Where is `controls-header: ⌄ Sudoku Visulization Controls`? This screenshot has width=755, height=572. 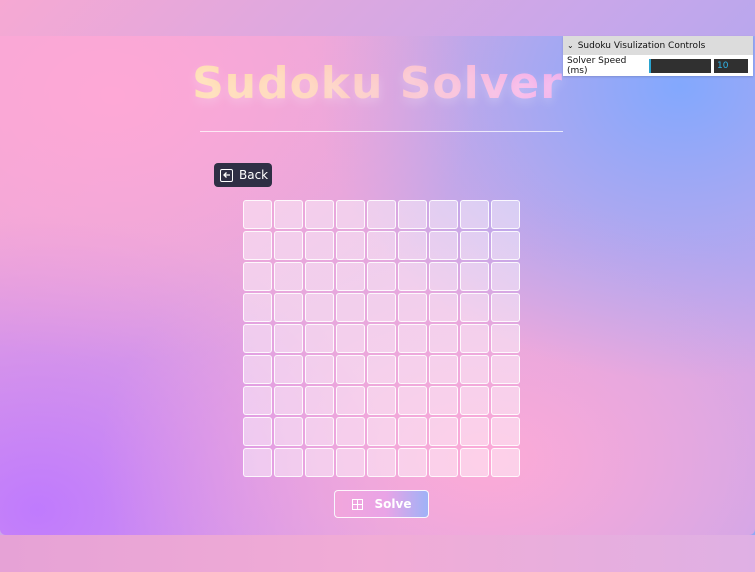
controls-header: ⌄ Sudoku Visulization Controls is located at coordinates (658, 45).